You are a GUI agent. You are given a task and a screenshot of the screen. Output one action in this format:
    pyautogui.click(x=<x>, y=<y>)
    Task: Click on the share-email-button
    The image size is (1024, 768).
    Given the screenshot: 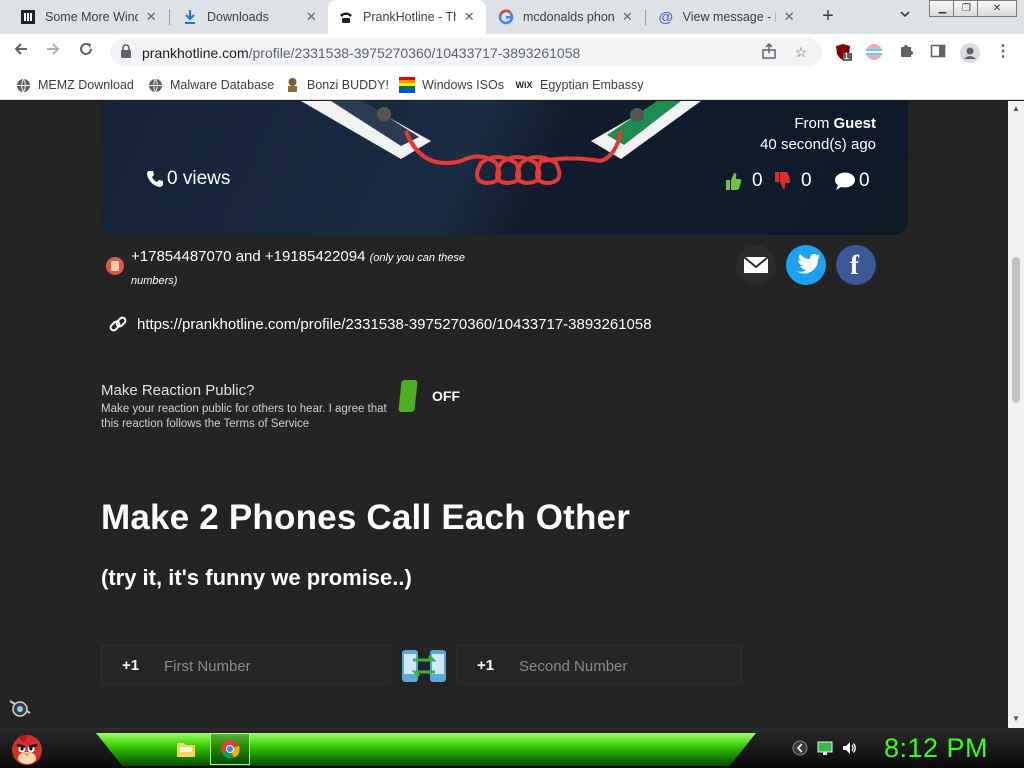 What is the action you would take?
    pyautogui.click(x=756, y=265)
    